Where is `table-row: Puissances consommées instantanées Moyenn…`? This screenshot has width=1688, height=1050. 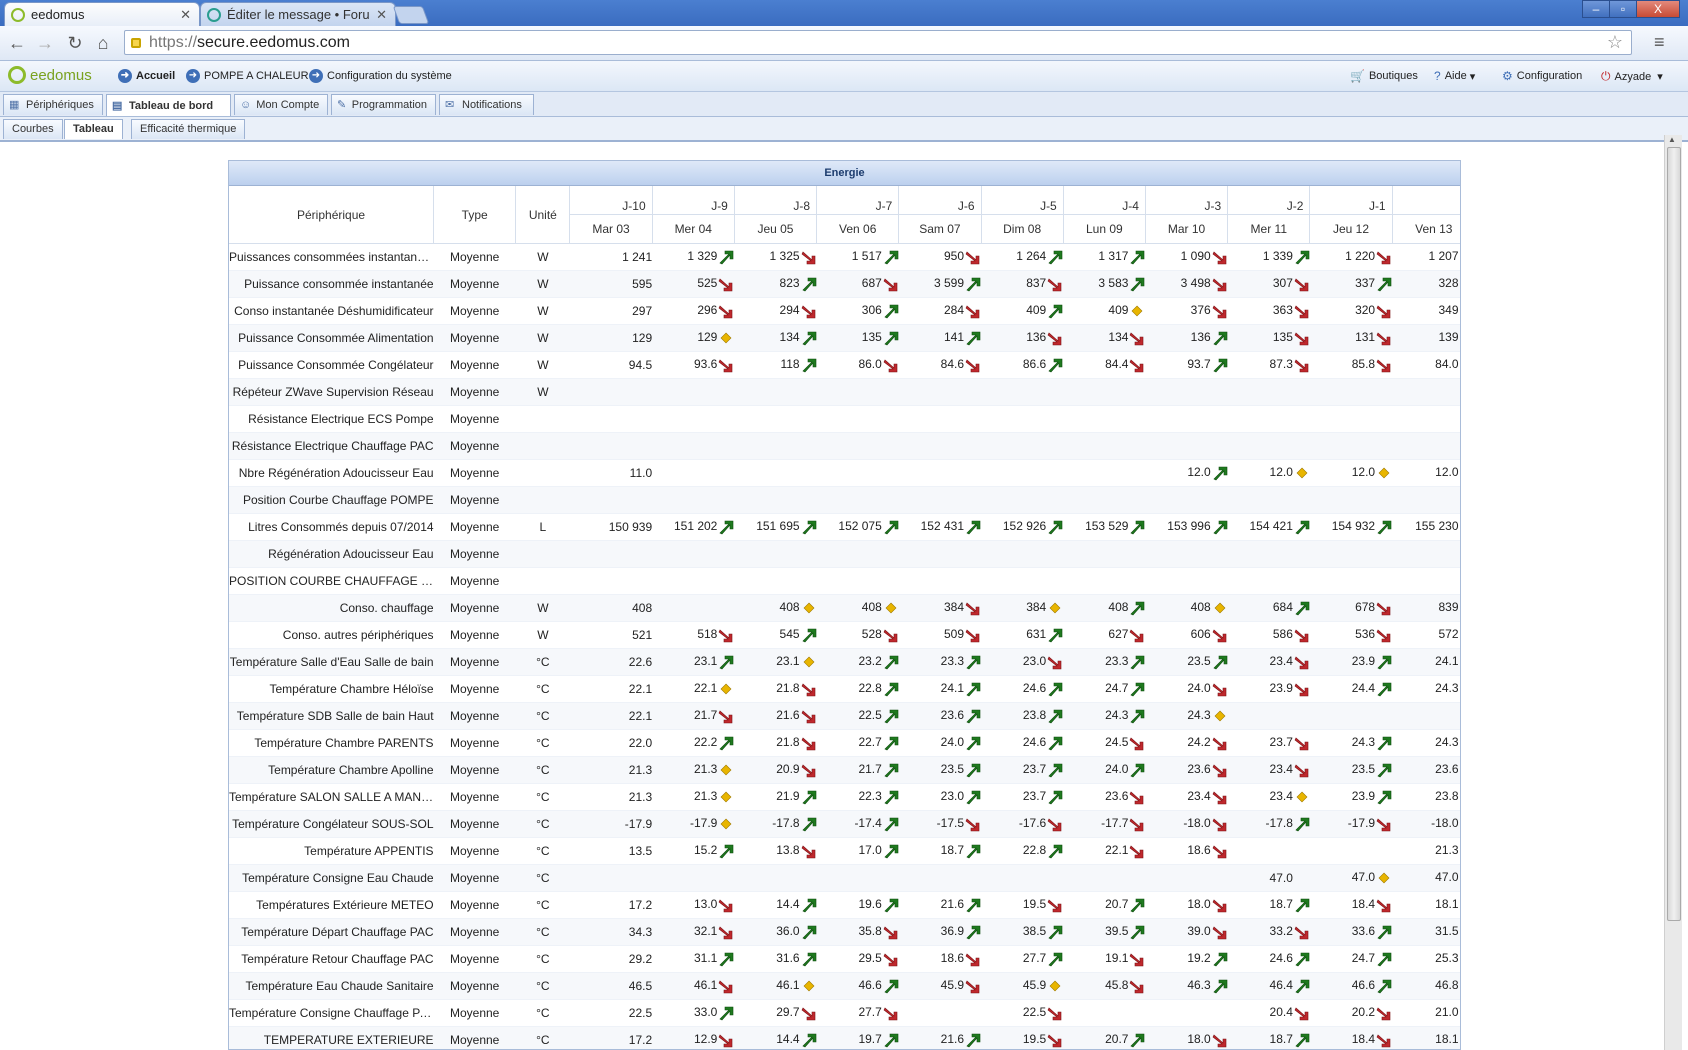
table-row: Puissances consommées instantanées Moyenn… is located at coordinates (844, 257).